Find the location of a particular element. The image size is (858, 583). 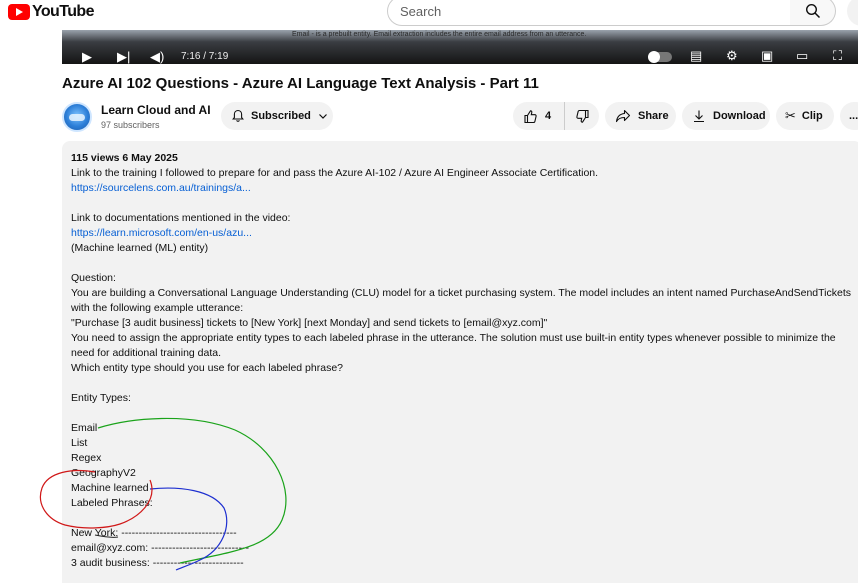

bell-icon is located at coordinates (238, 115).